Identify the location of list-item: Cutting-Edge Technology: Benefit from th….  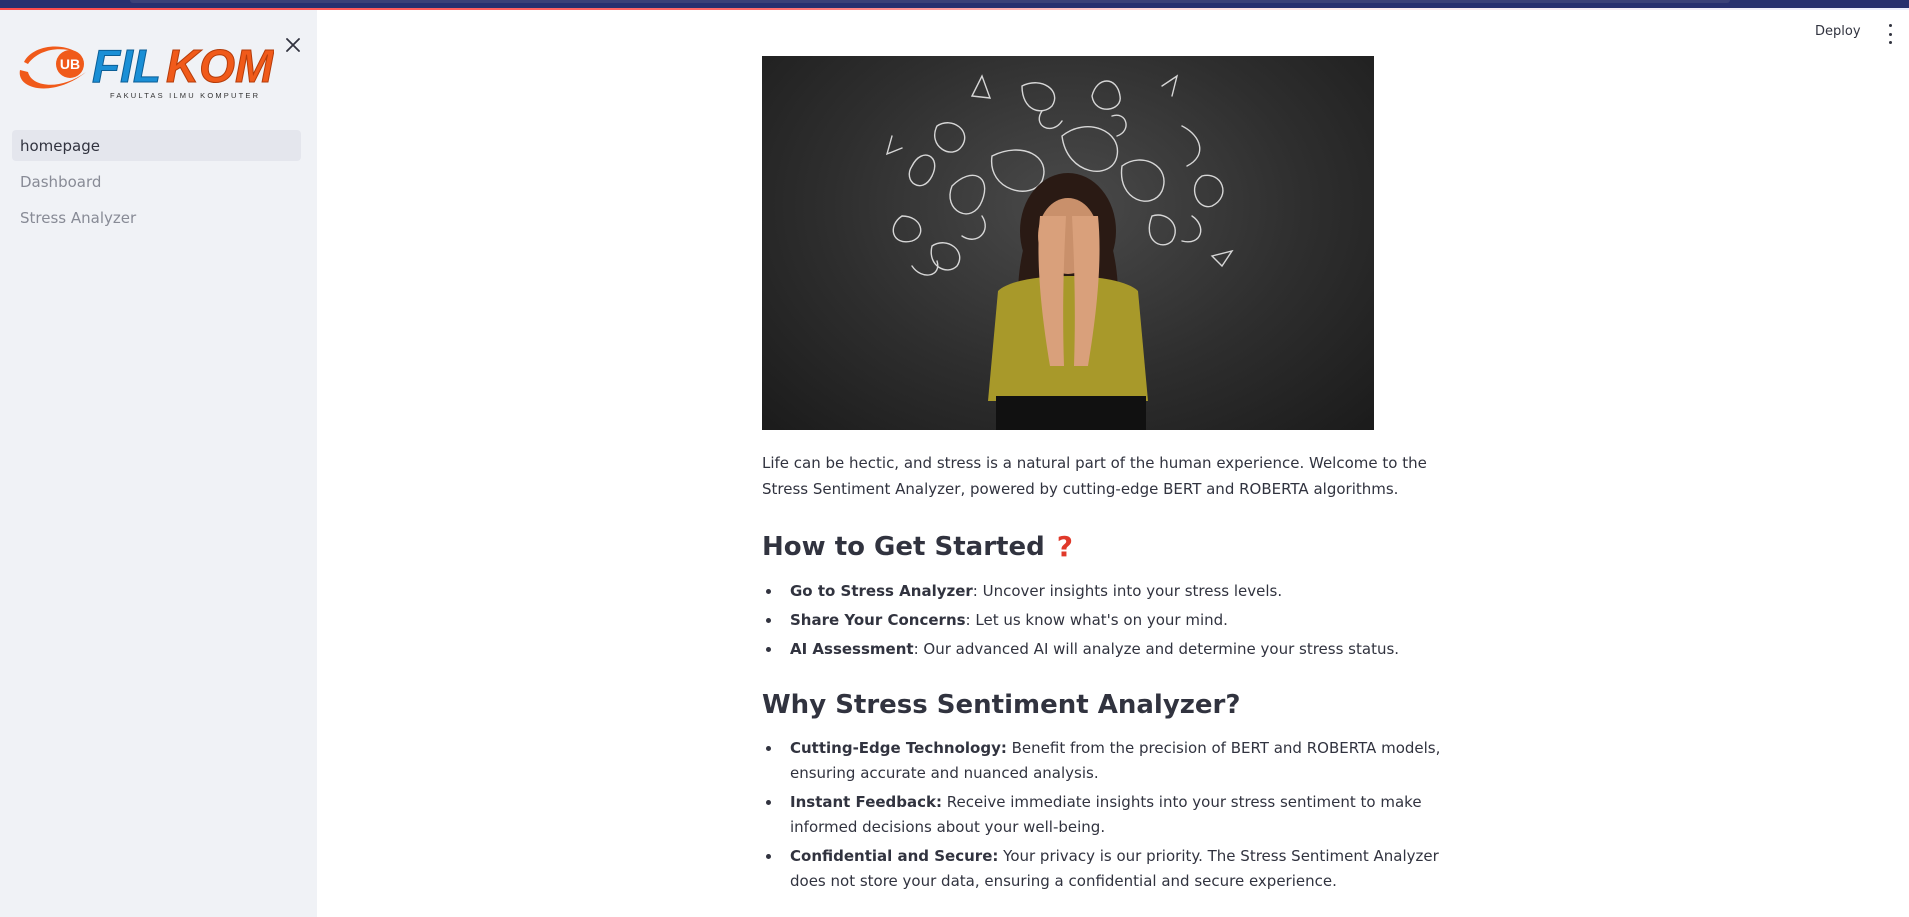
(1117, 761).